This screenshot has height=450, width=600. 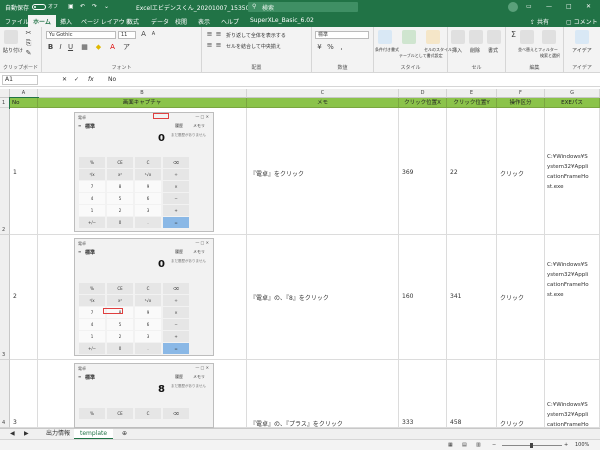 I want to click on page-layout-view-icon: ▤, so click(x=464, y=445).